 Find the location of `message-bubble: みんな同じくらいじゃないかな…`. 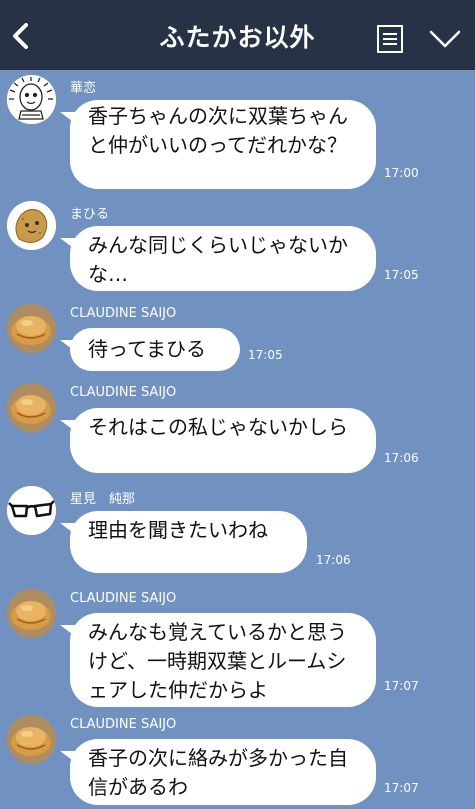

message-bubble: みんな同じくらいじゃないかな… is located at coordinates (218, 258).